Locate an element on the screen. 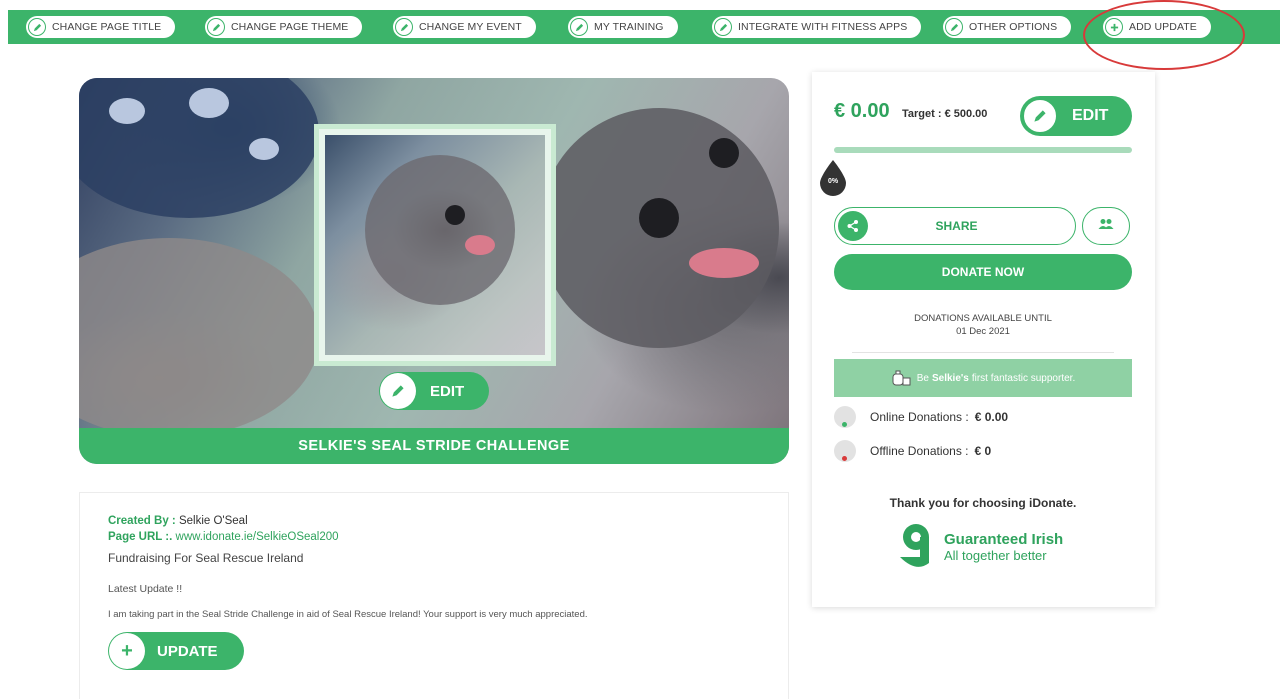  change-my-event-button: CHANGE MY EVENT is located at coordinates (464, 27).